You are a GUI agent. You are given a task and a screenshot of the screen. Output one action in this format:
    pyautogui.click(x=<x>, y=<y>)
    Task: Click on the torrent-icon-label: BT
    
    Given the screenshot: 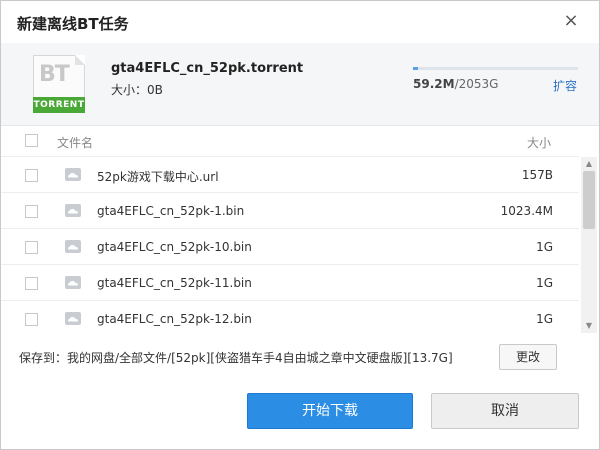 What is the action you would take?
    pyautogui.click(x=54, y=74)
    